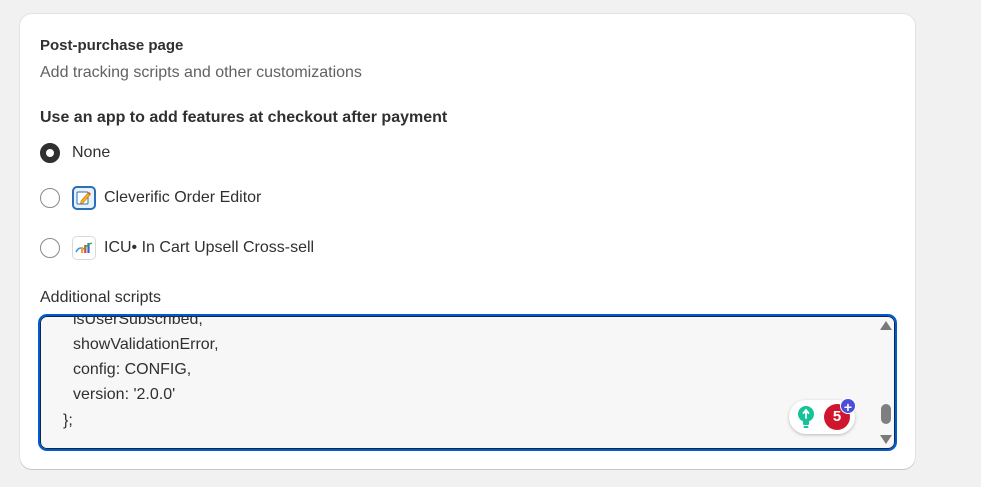  Describe the element at coordinates (822, 416) in the screenshot. I see `grammarly-widget: 5 +` at that location.